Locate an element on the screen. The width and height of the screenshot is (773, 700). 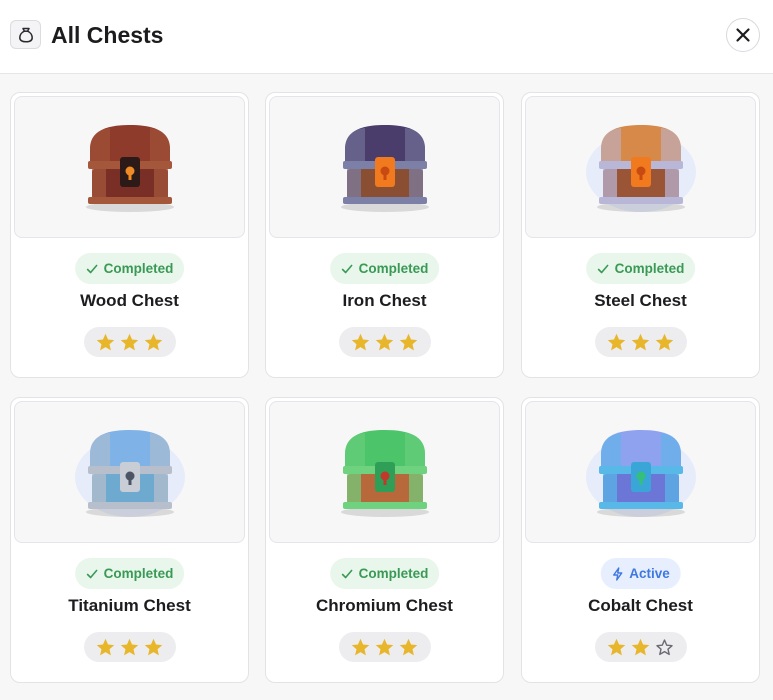
chest-card: Completed Wood Chest is located at coordinates (129, 235).